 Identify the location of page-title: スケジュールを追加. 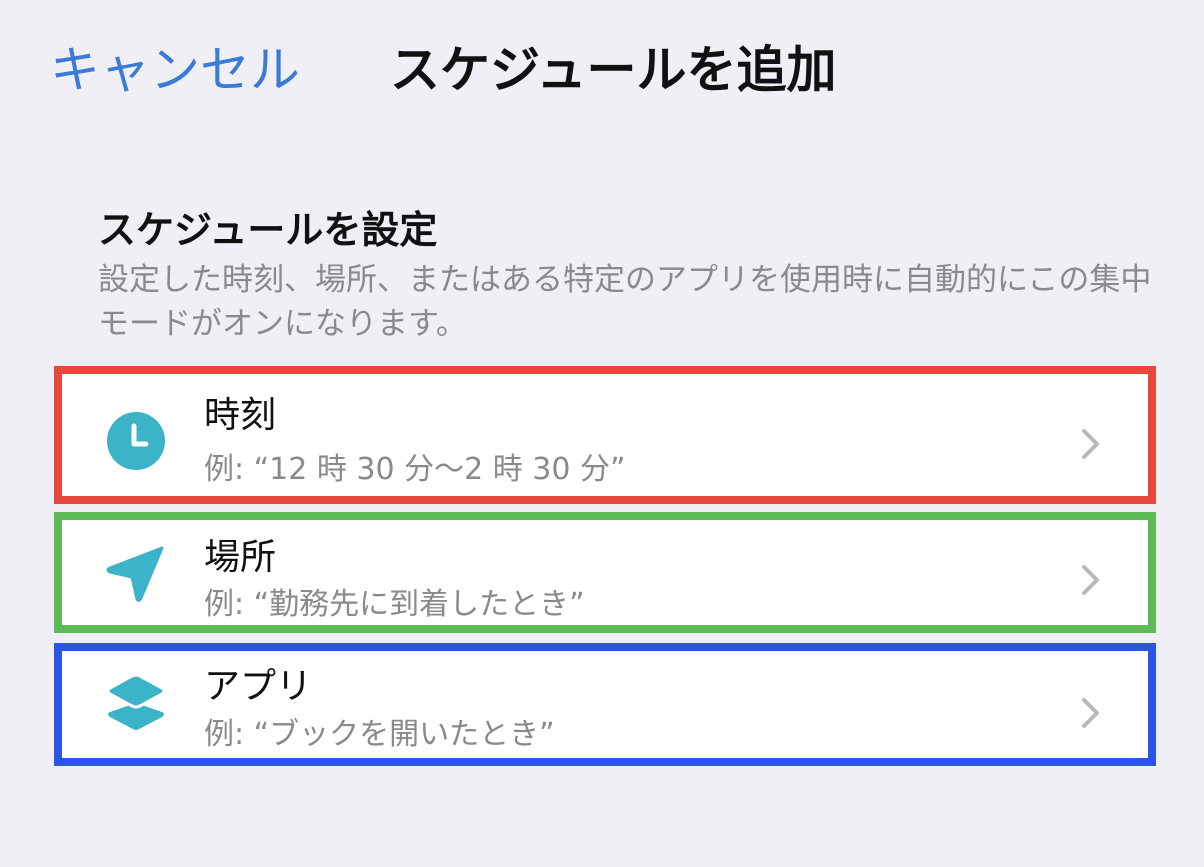
(613, 70).